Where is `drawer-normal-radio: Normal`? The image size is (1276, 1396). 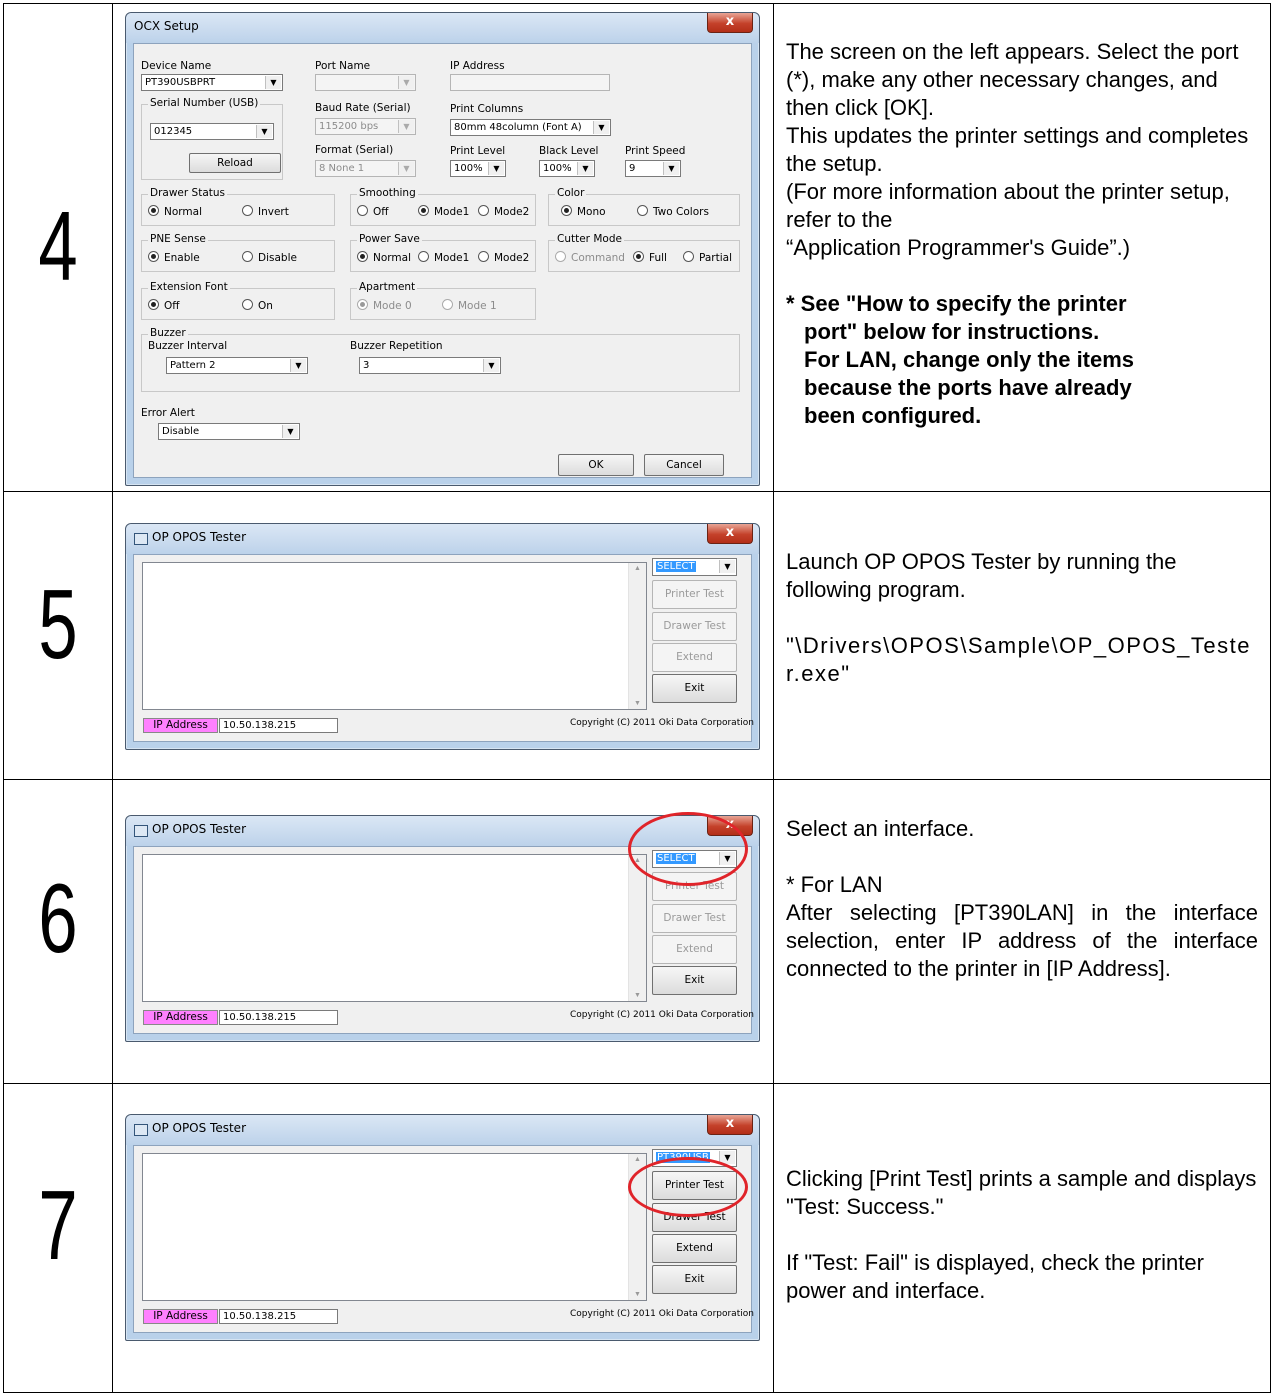 drawer-normal-radio: Normal is located at coordinates (175, 211).